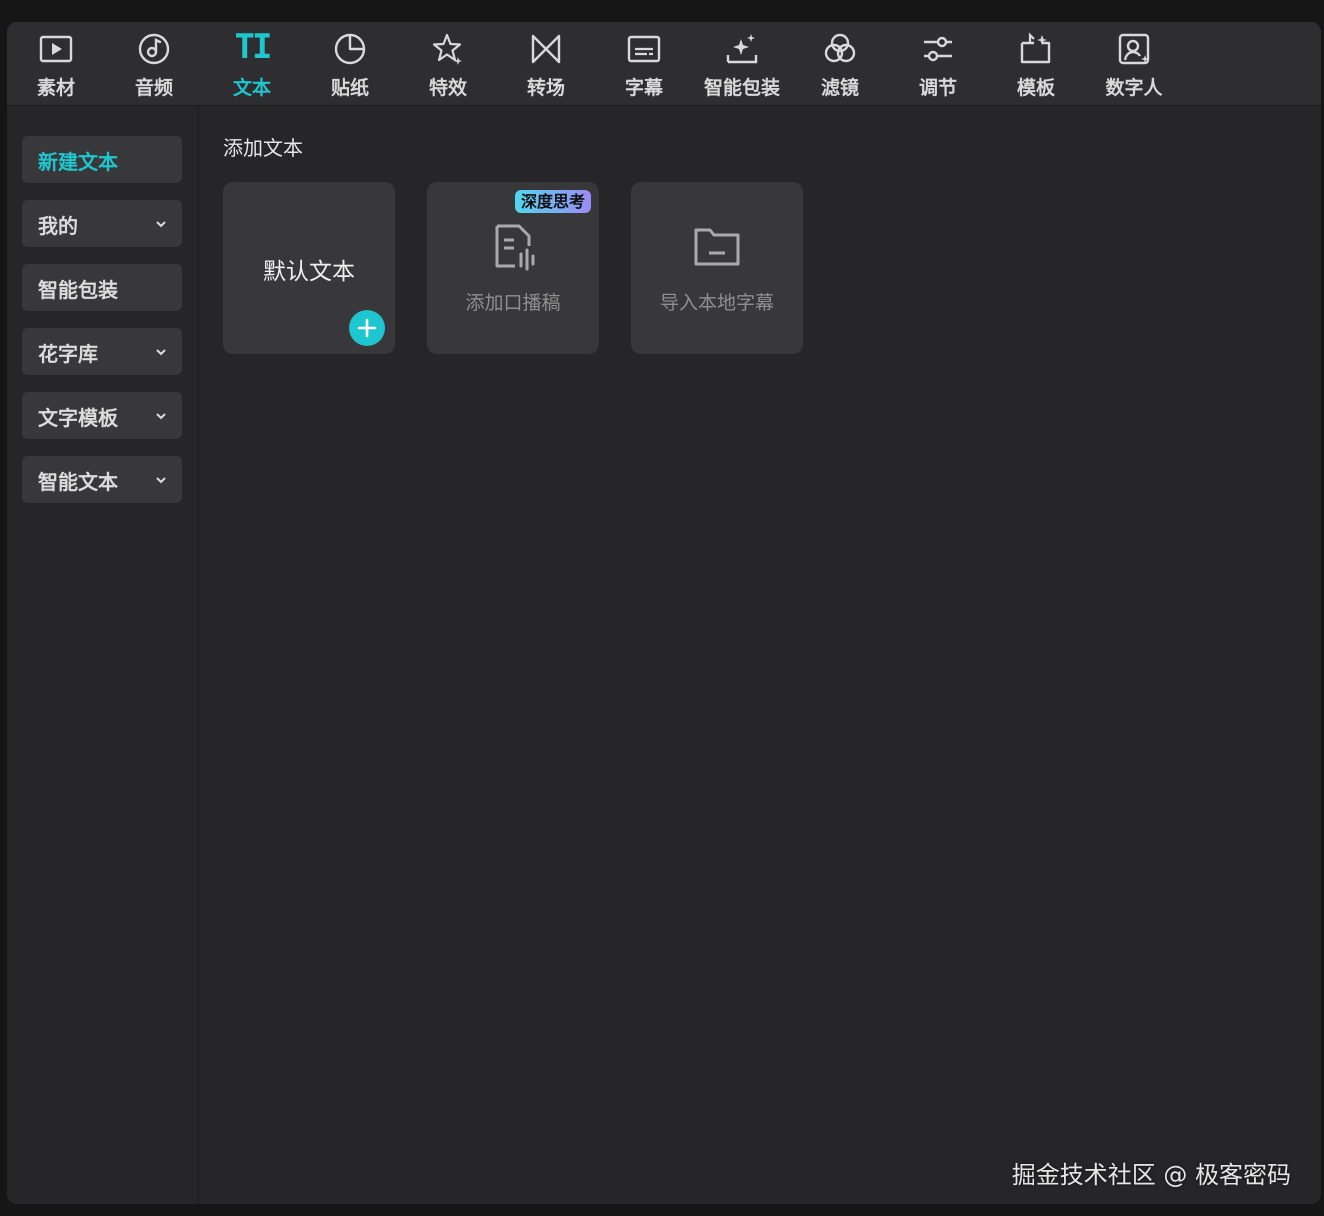 The width and height of the screenshot is (1324, 1216). Describe the element at coordinates (1035, 48) in the screenshot. I see `template-icon` at that location.